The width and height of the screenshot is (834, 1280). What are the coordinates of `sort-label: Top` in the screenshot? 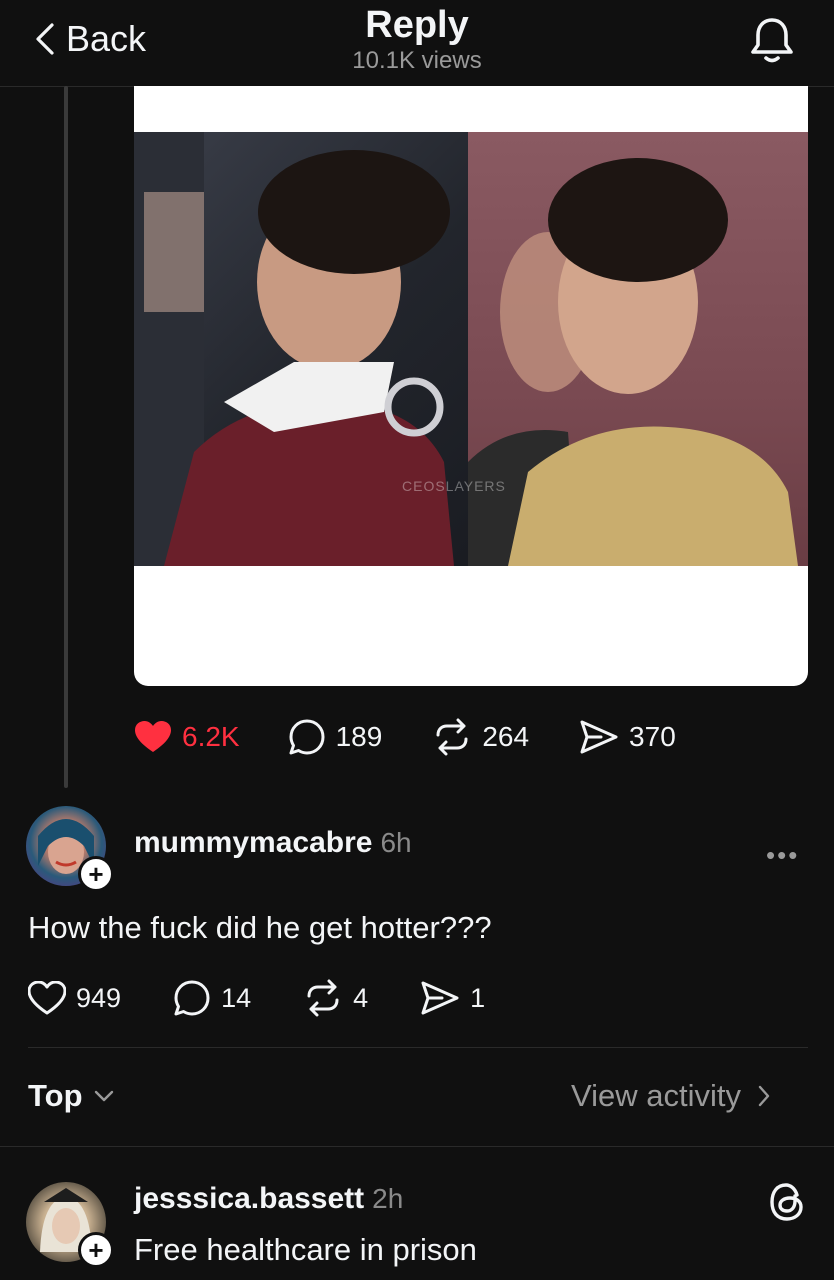 It's located at (55, 1095).